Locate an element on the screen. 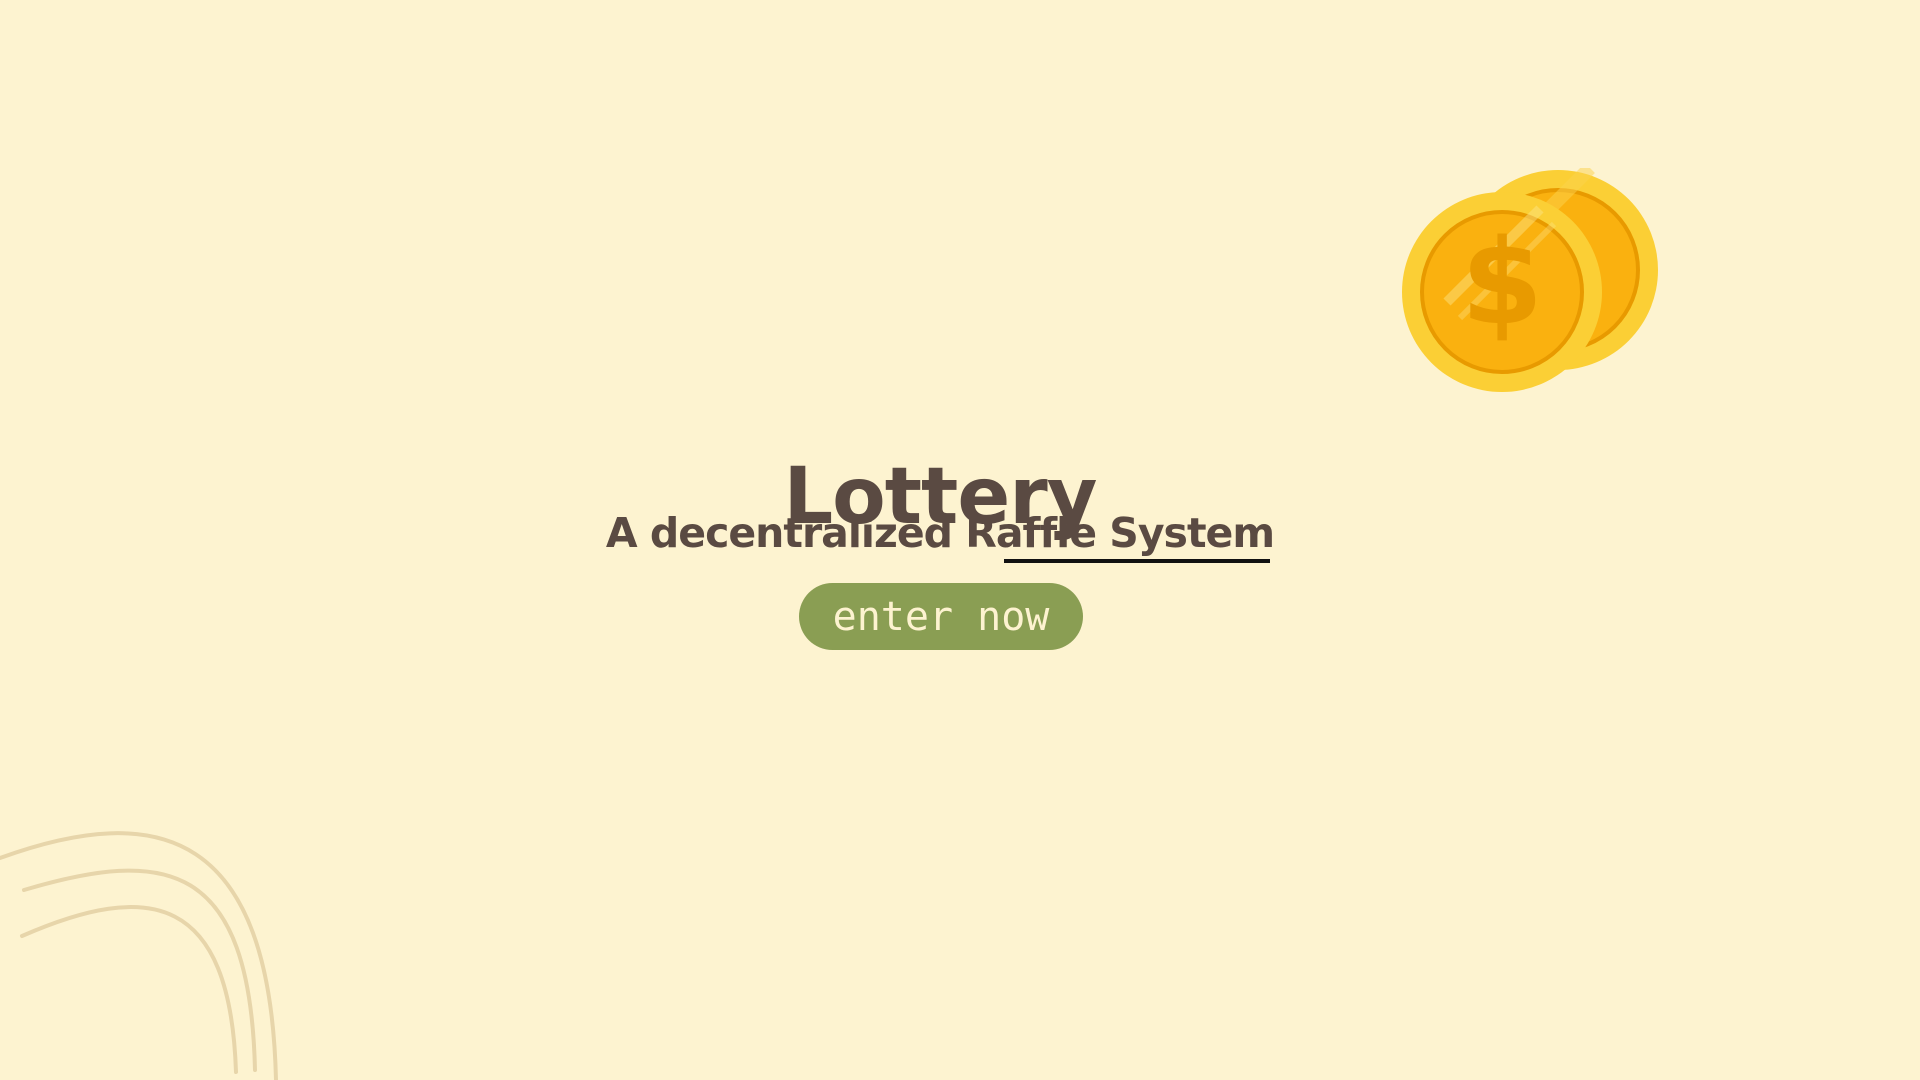 This screenshot has height=1080, width=1920. subtitle-underline is located at coordinates (1137, 561).